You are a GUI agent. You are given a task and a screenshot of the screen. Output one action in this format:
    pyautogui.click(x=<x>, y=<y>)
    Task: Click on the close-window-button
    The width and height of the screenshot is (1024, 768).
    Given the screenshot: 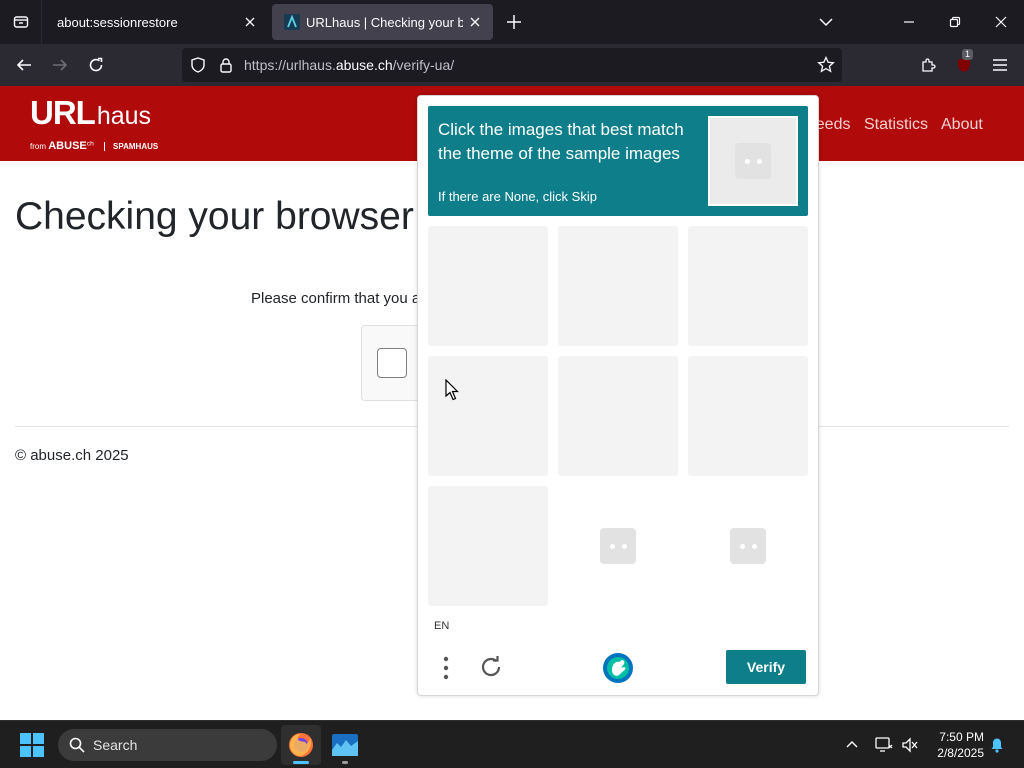 What is the action you would take?
    pyautogui.click(x=1001, y=22)
    